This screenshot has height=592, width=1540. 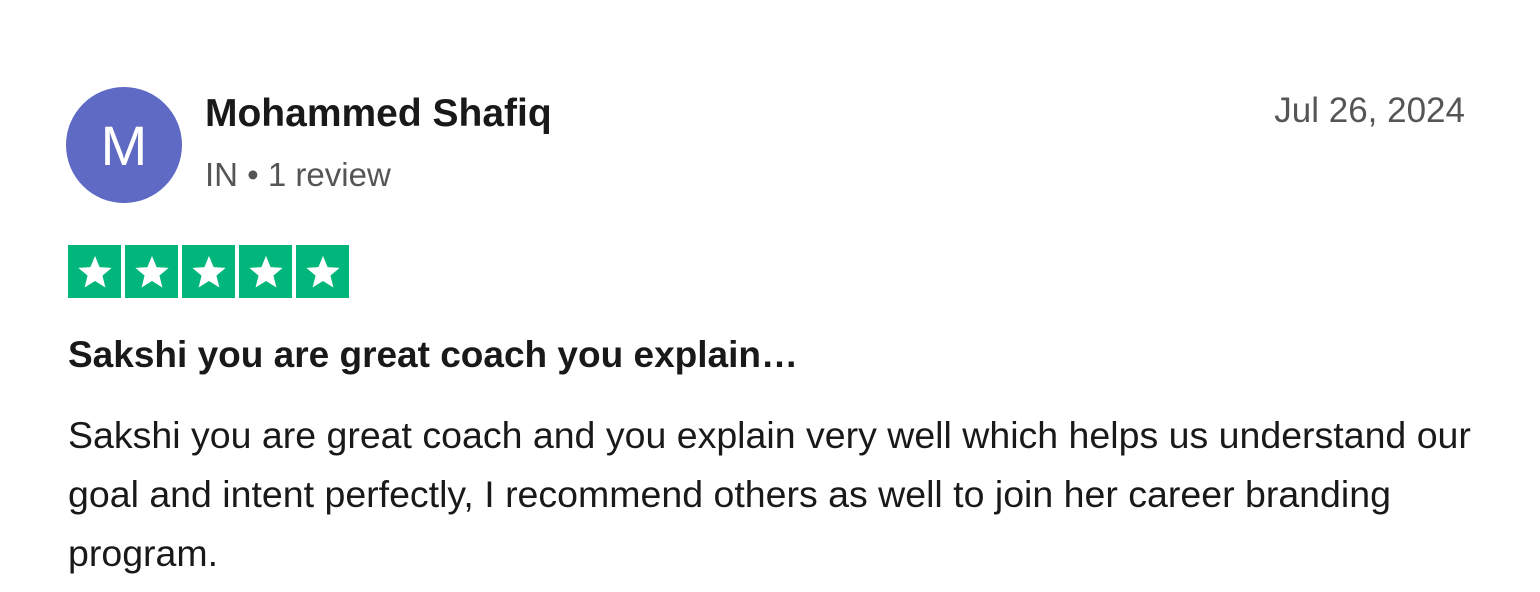 I want to click on reviewer-meta: IN • 1 review, so click(x=298, y=174).